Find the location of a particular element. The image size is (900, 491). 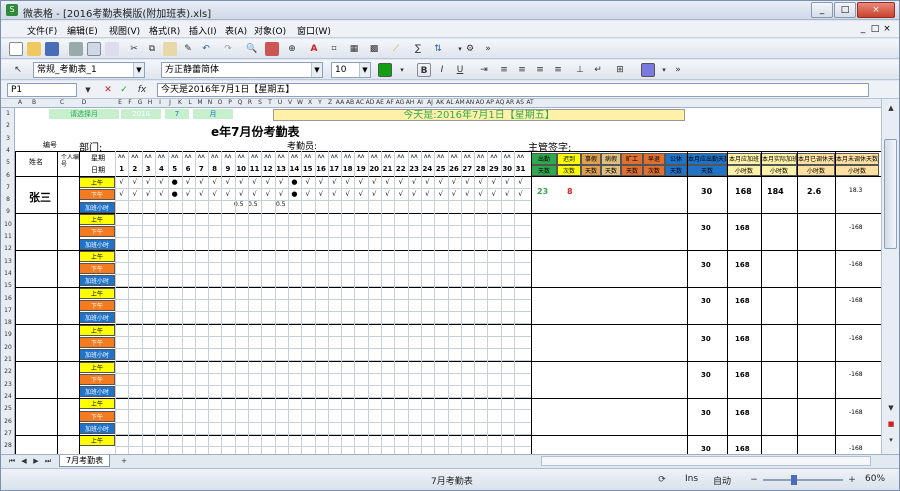

bold-icon: B is located at coordinates (424, 70).